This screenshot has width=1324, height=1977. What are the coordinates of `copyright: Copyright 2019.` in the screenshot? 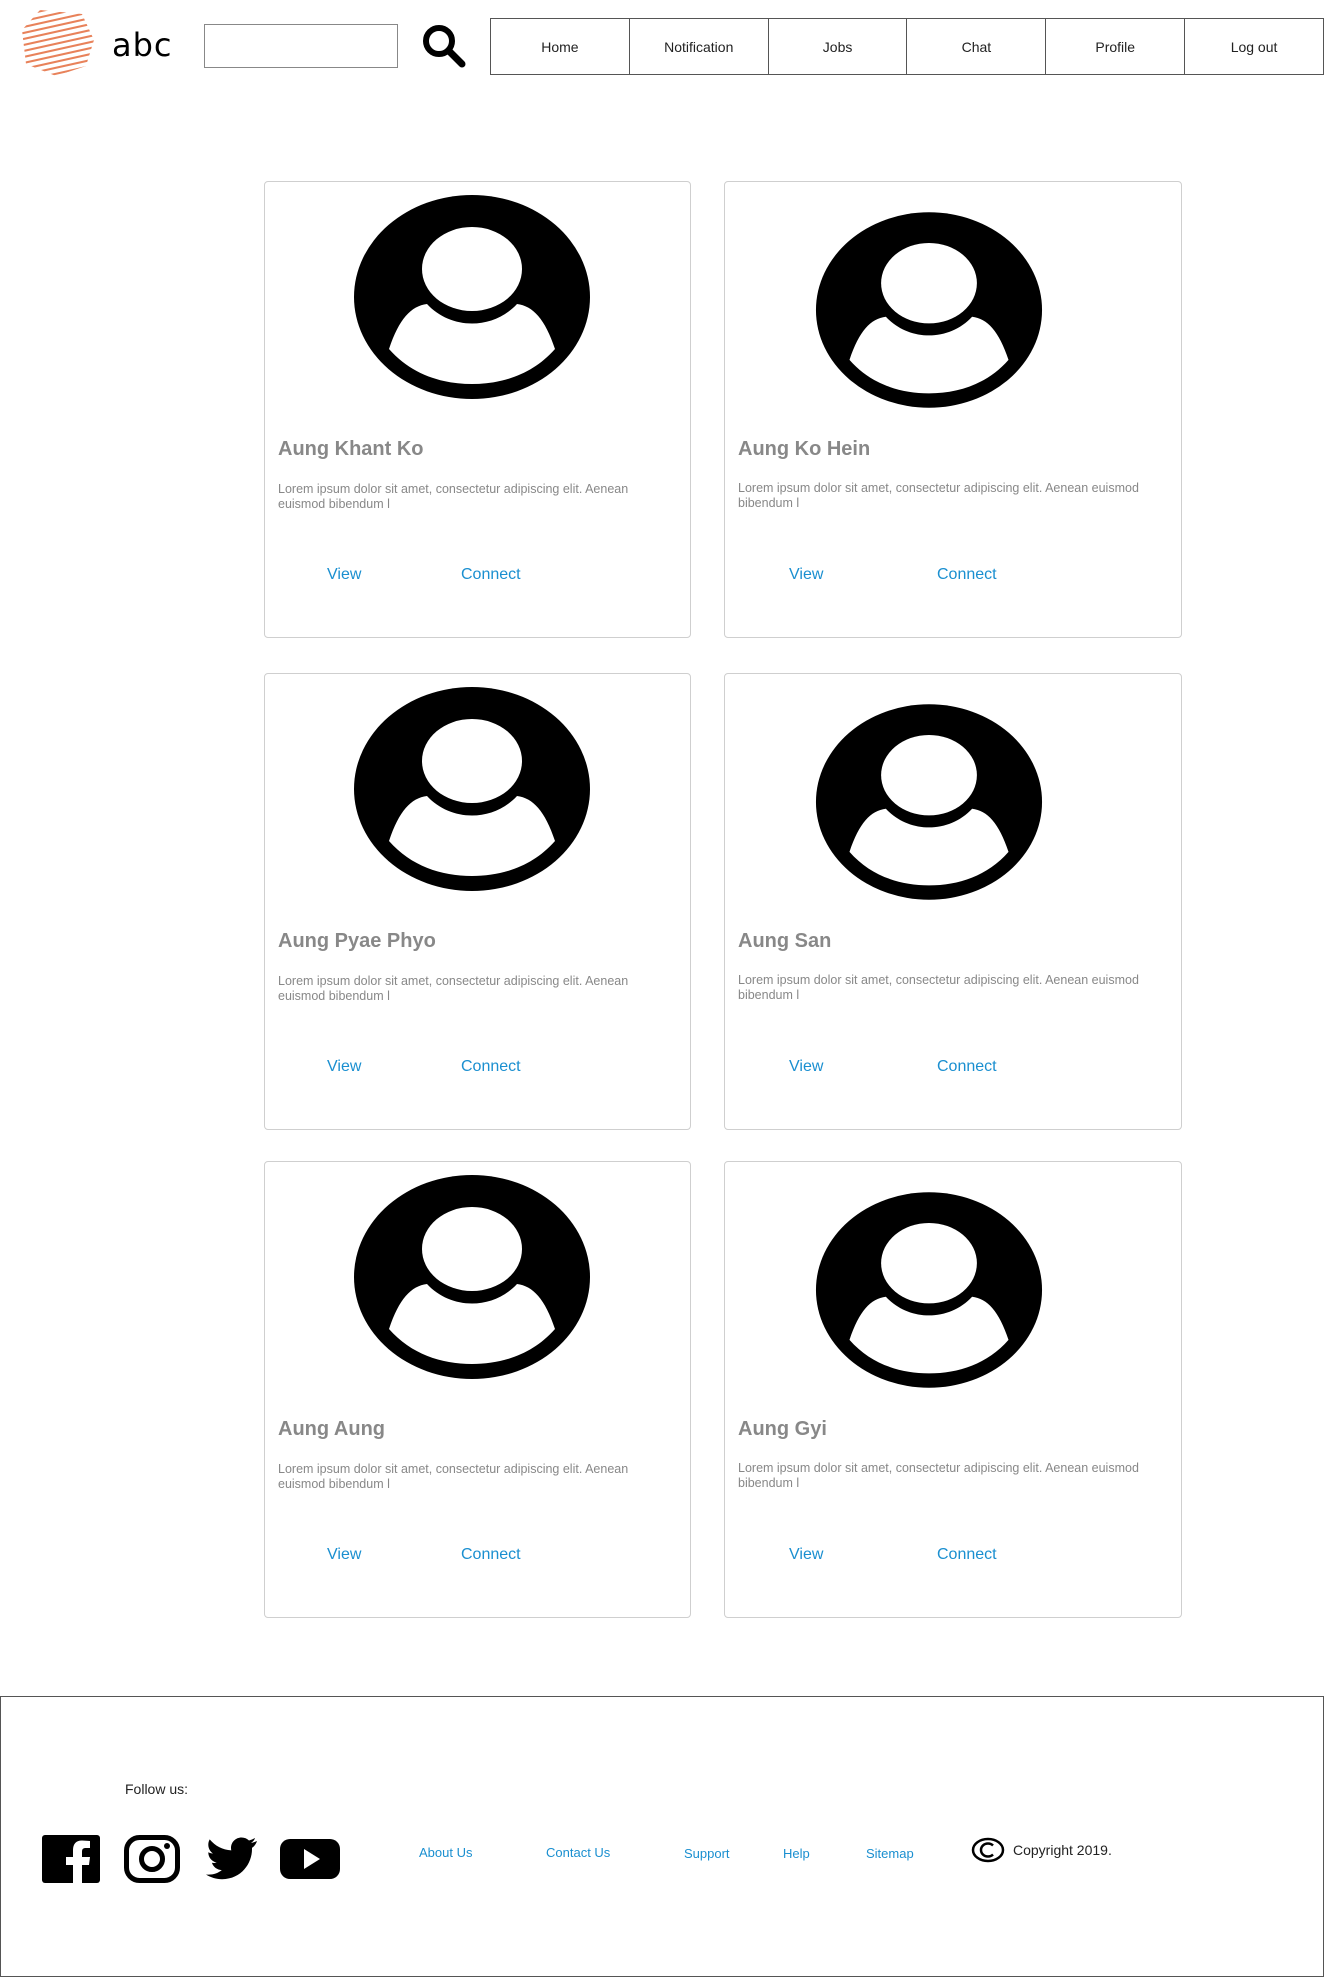 It's located at (1041, 1850).